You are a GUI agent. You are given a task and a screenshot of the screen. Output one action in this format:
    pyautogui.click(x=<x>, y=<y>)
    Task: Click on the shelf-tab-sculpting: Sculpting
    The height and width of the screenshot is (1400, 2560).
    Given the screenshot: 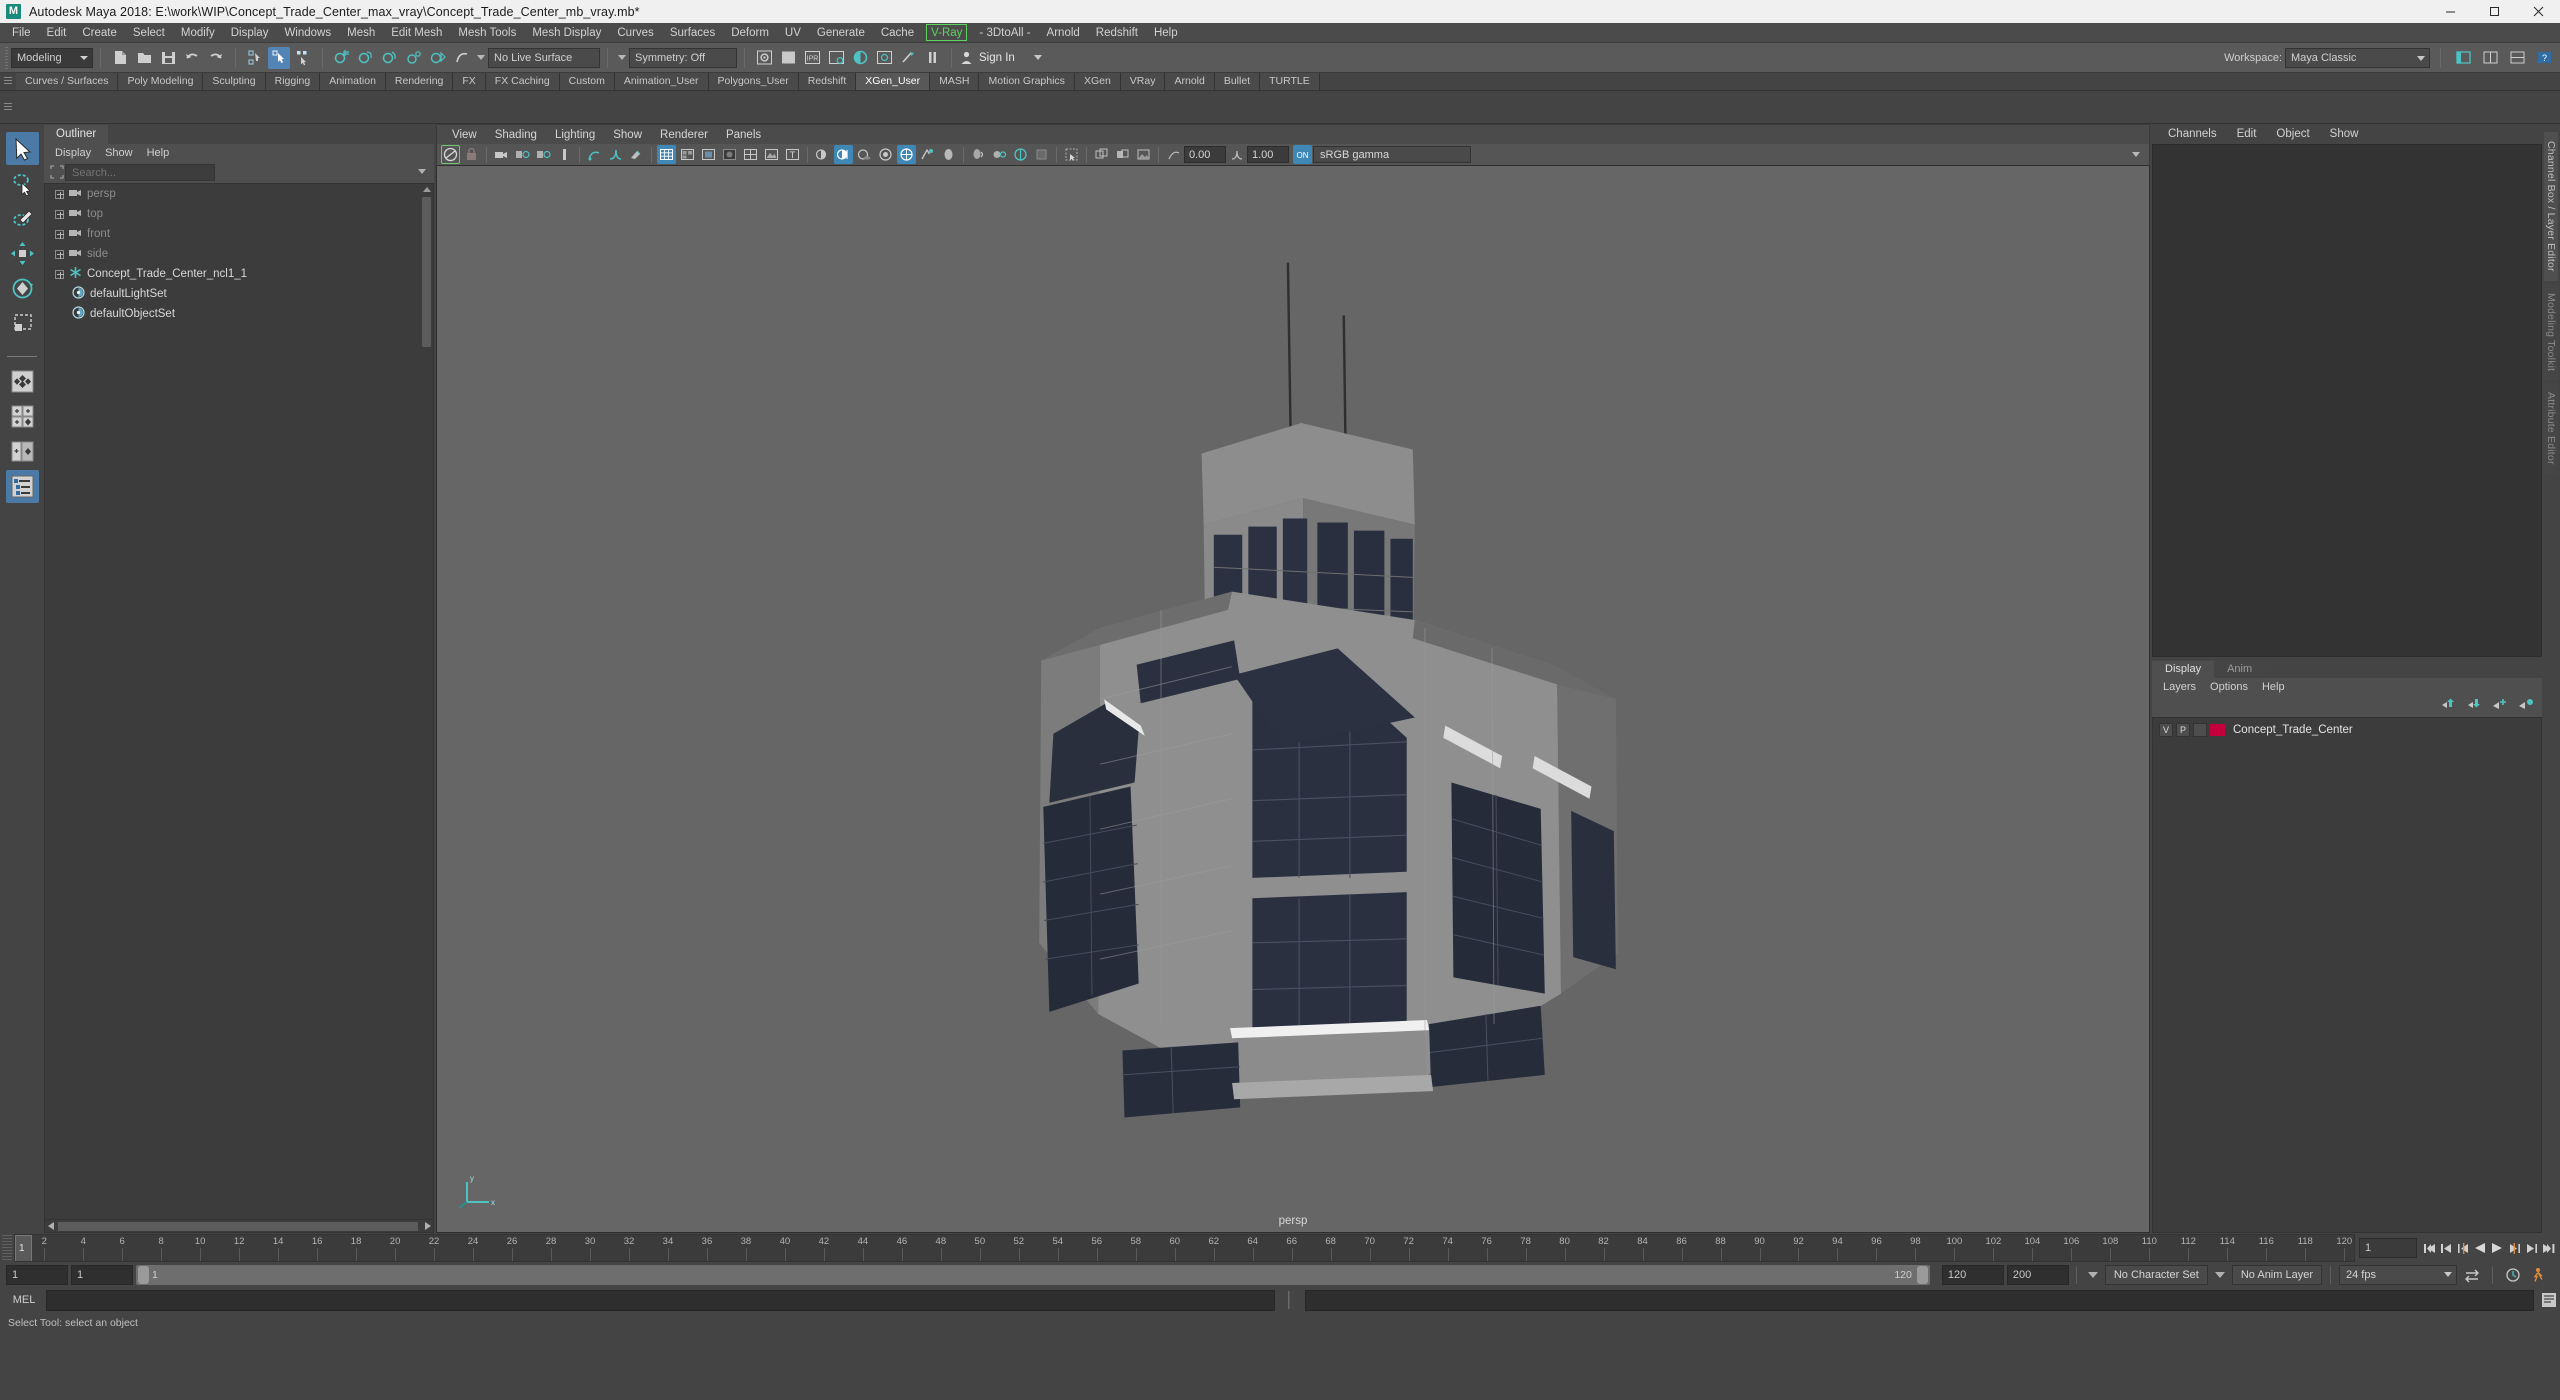 What is the action you would take?
    pyautogui.click(x=234, y=81)
    